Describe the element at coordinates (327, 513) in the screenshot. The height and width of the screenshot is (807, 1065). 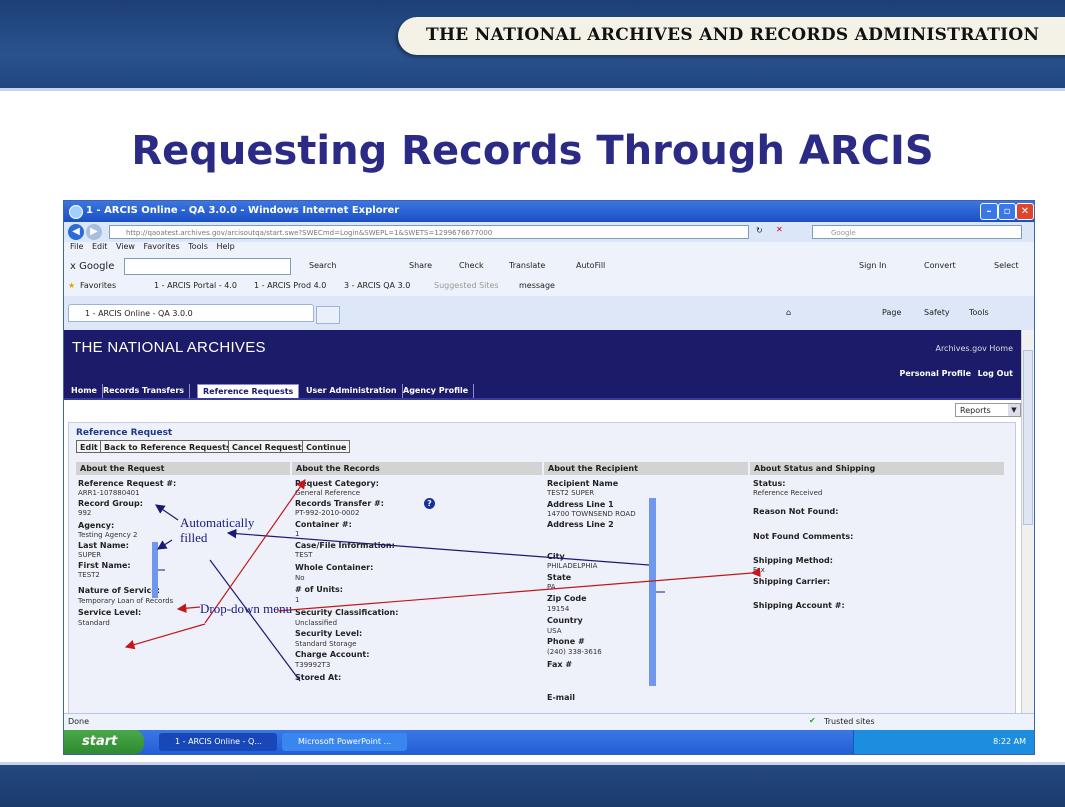
I see `field-value: PT-992-2010-0002` at that location.